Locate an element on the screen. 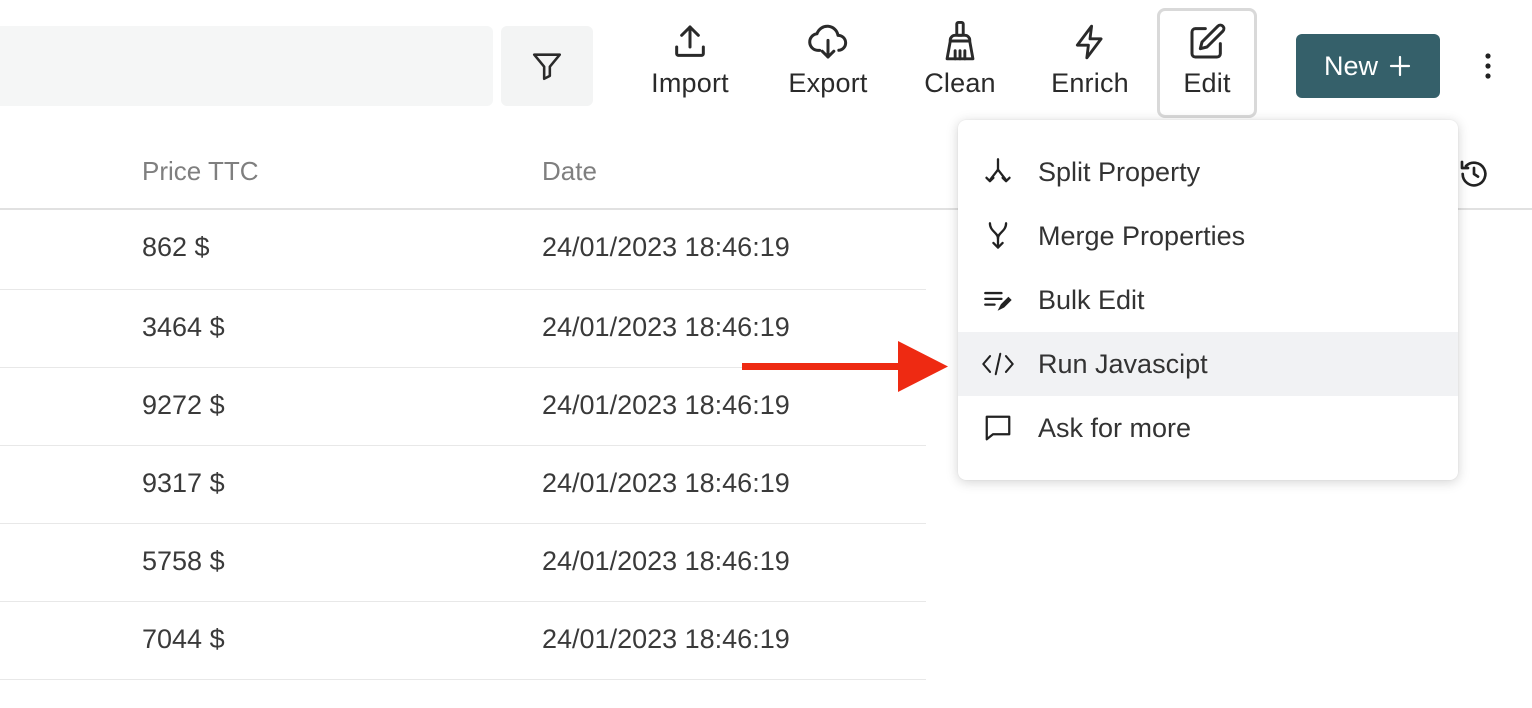  edit-button: Edit is located at coordinates (1207, 63).